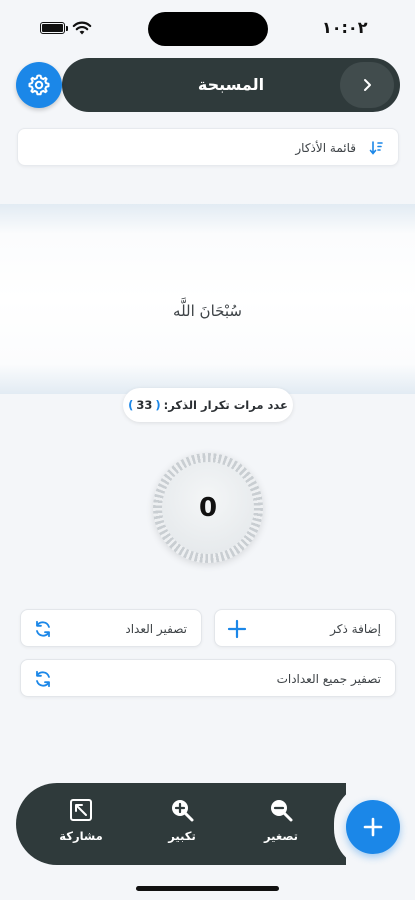  I want to click on status-bar: ١٠:٠٢, so click(207, 28).